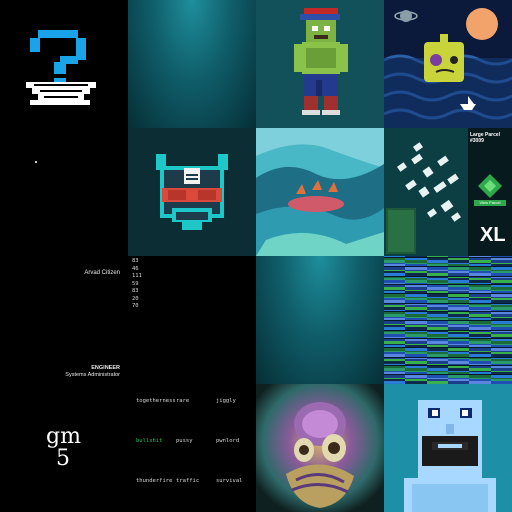 Image resolution: width=512 pixels, height=512 pixels. Describe the element at coordinates (320, 448) in the screenshot. I see `tile-psychedelic-creature` at that location.